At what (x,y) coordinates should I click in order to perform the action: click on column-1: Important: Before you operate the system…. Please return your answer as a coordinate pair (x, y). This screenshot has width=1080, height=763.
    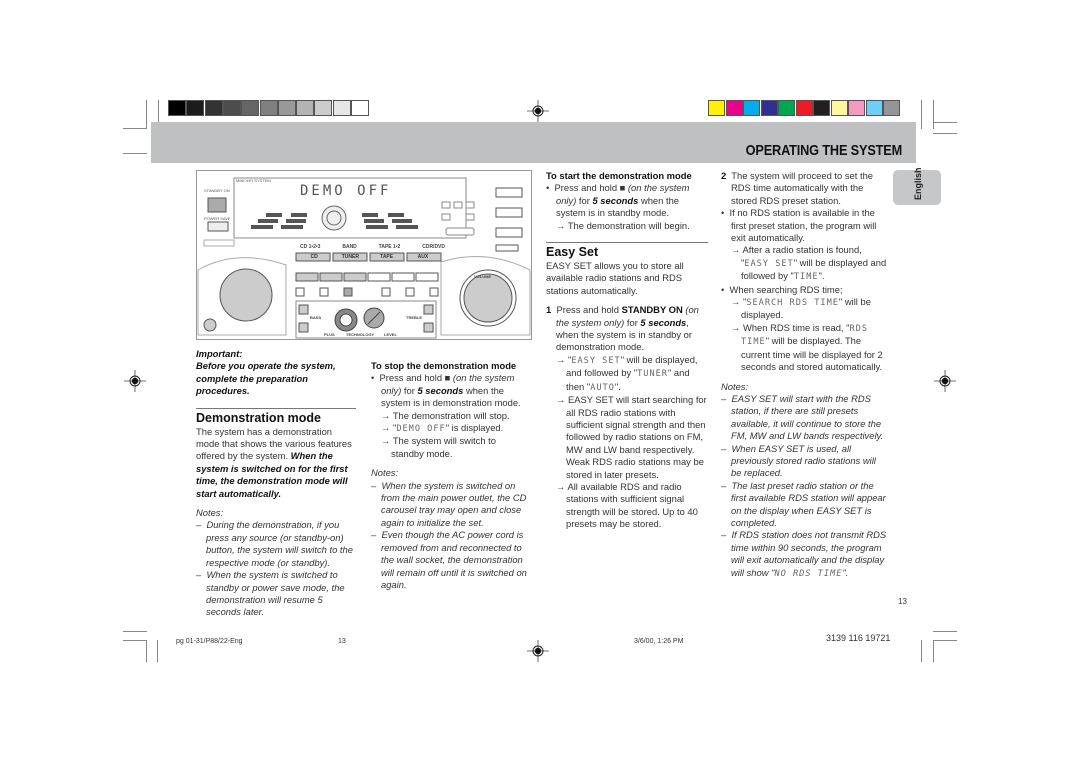
    Looking at the image, I should click on (276, 483).